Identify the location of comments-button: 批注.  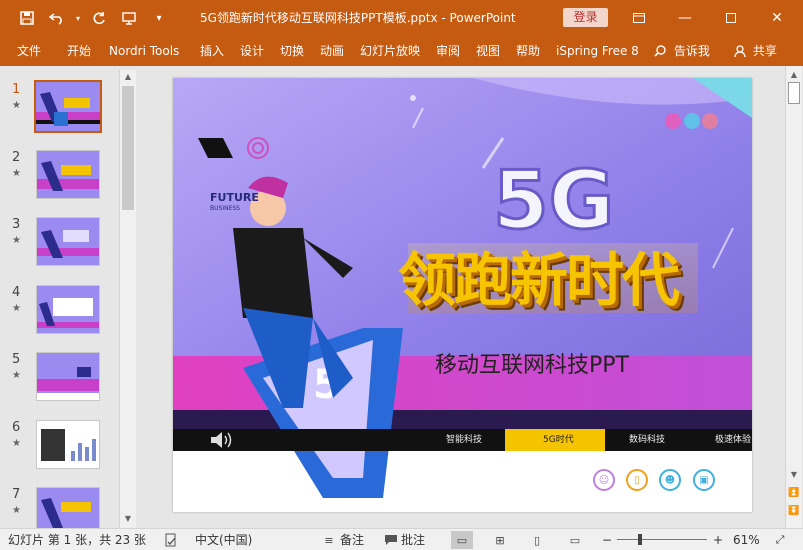
(413, 539).